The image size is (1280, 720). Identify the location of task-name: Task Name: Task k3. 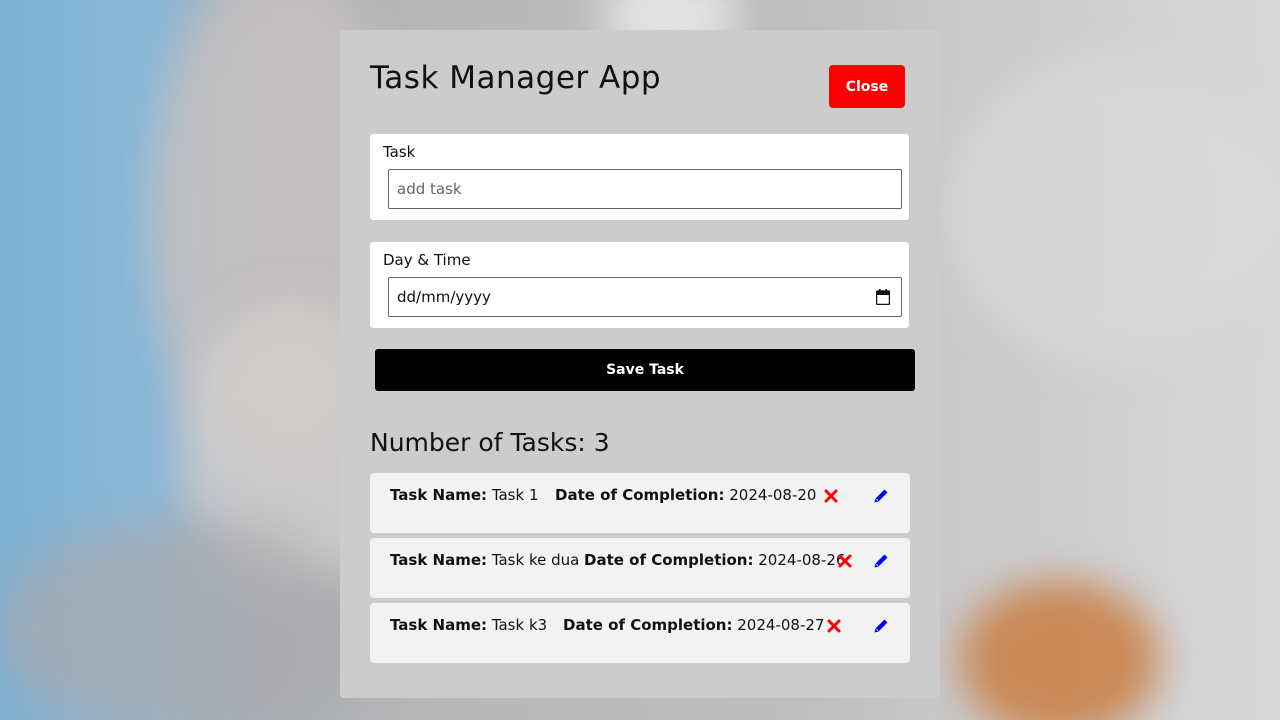
(468, 625).